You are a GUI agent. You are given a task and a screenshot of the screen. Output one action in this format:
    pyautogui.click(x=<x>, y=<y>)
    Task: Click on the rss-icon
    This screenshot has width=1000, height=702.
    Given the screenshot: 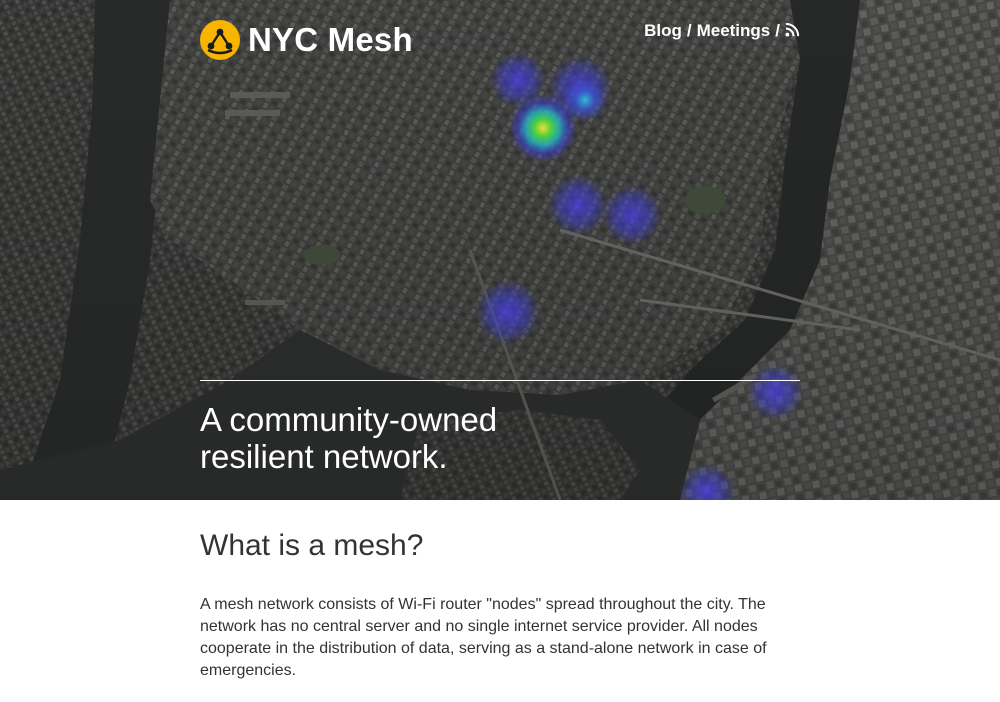 What is the action you would take?
    pyautogui.click(x=792, y=29)
    